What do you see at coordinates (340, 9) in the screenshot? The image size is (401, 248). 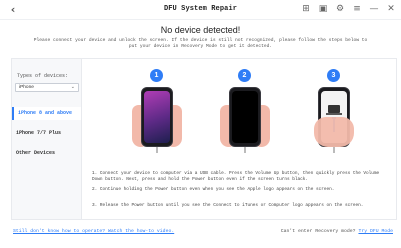 I see `settings-icon: ⚙` at bounding box center [340, 9].